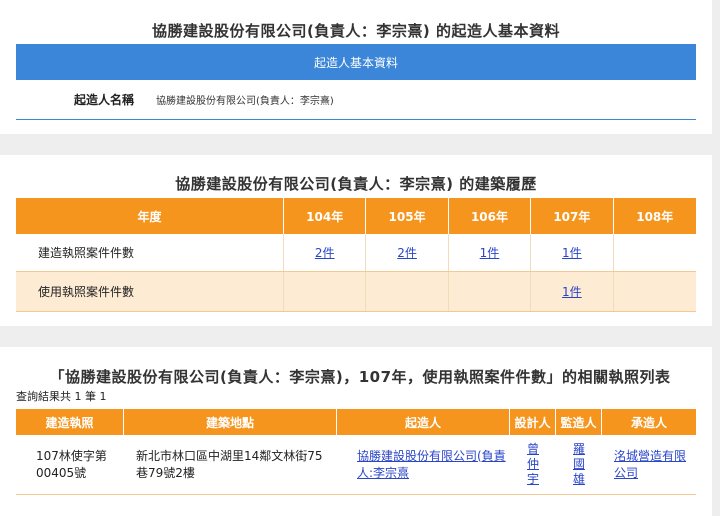 This screenshot has width=720, height=516. Describe the element at coordinates (150, 252) in the screenshot. I see `row-label-construction: 建造執照案件件數` at that location.